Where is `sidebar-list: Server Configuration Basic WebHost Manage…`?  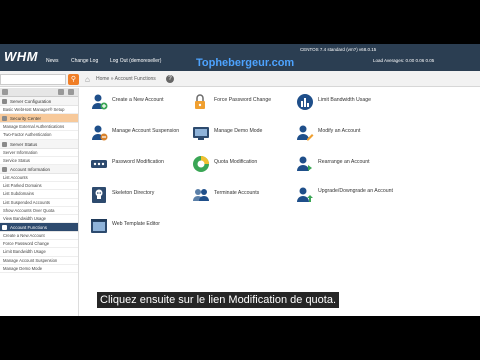 sidebar-list: Server Configuration Basic WebHost Manage… is located at coordinates (39, 185).